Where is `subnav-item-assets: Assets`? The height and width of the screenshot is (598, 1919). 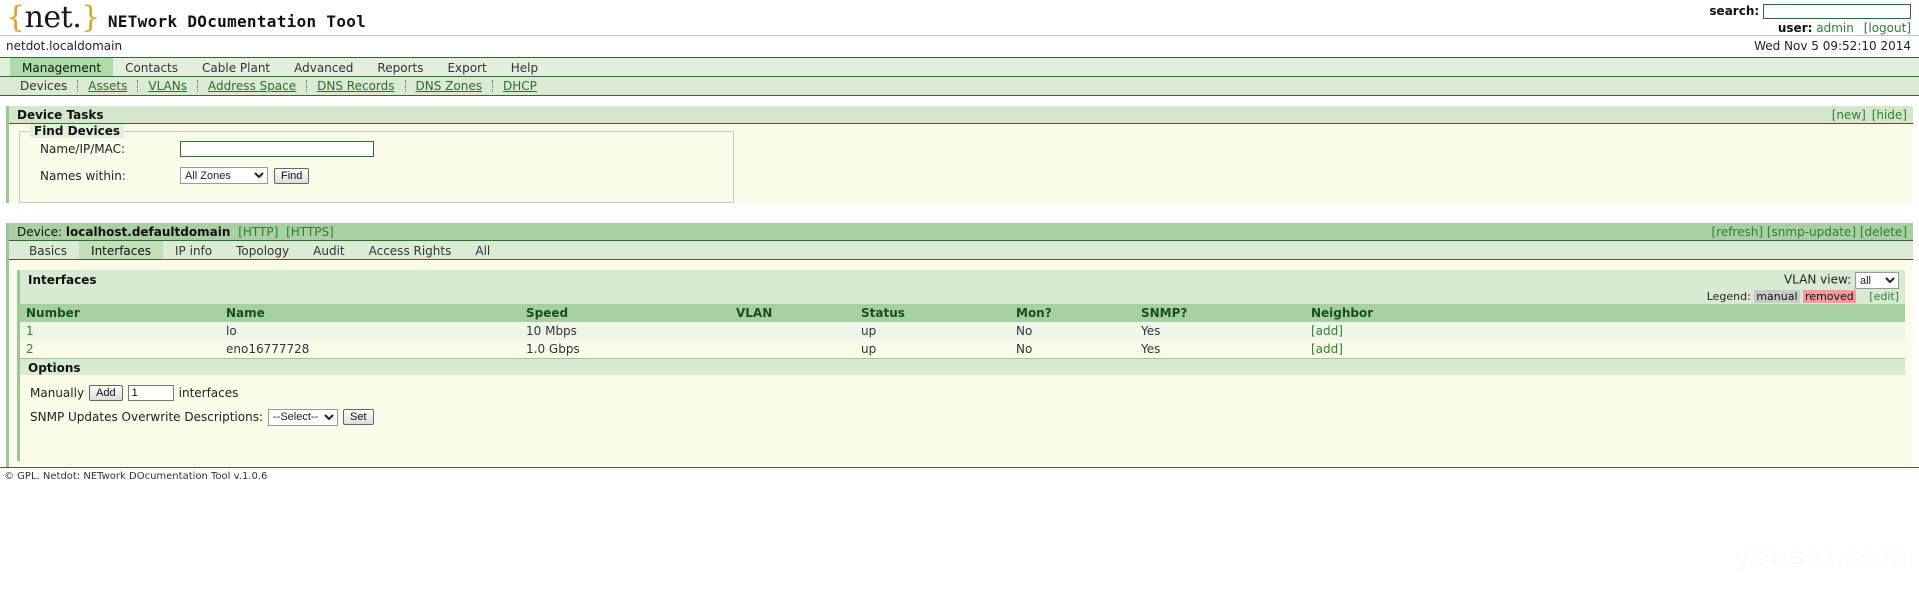 subnav-item-assets: Assets is located at coordinates (107, 86).